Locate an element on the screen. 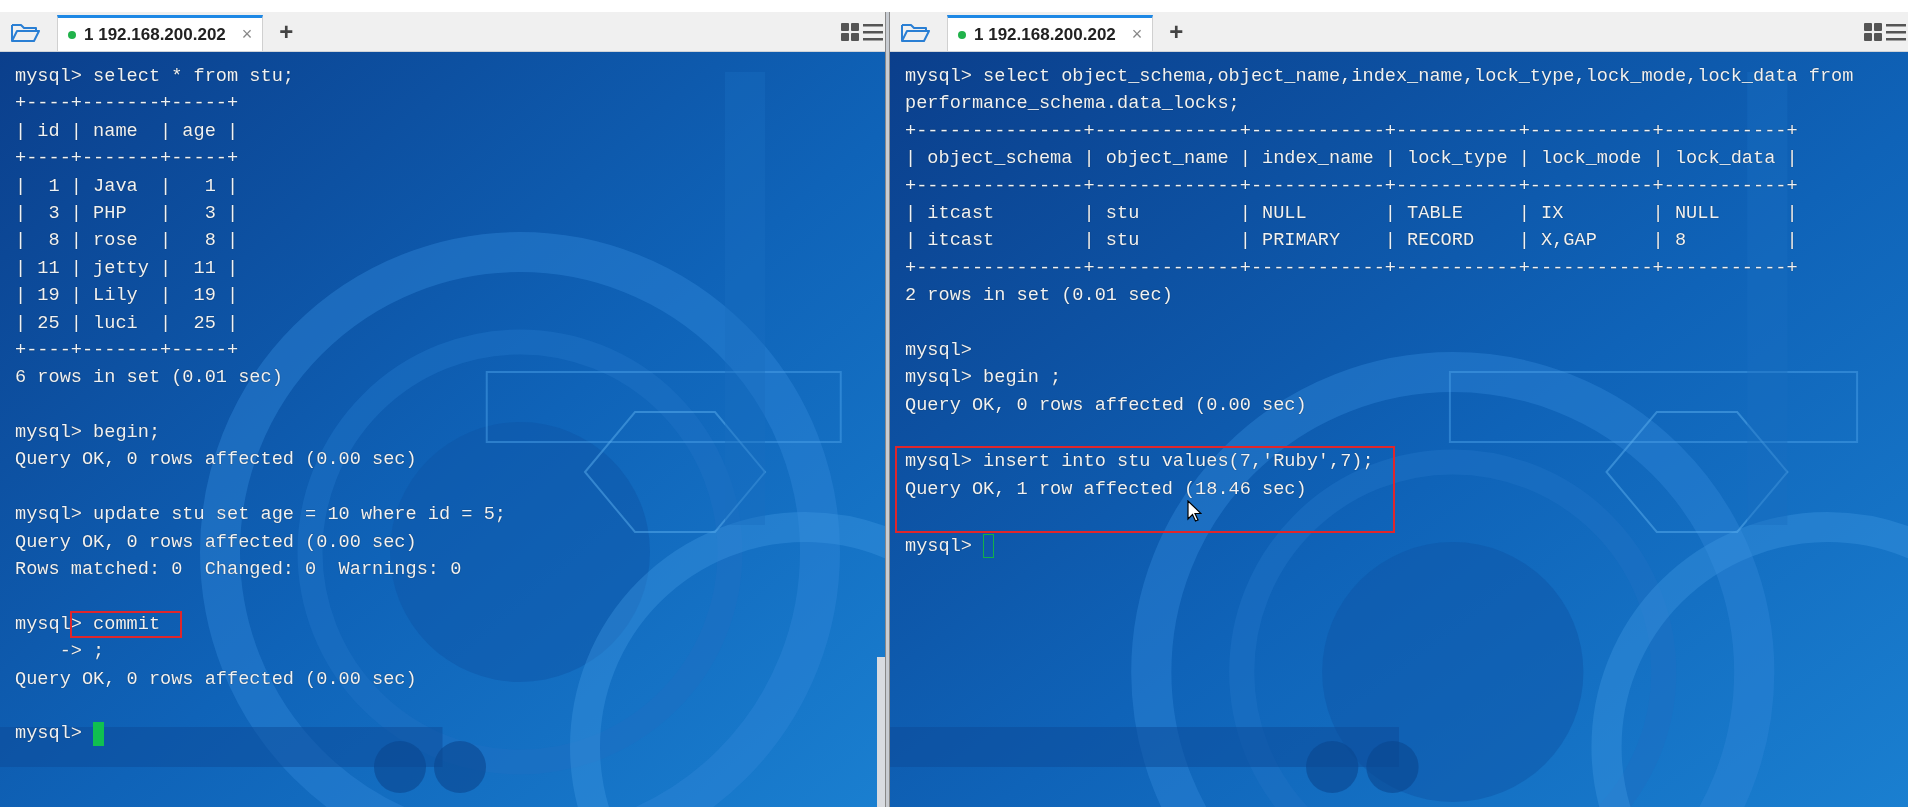 Image resolution: width=1908 pixels, height=807 pixels. terminal-line: | 11 | jetty | 11 | is located at coordinates (127, 268).